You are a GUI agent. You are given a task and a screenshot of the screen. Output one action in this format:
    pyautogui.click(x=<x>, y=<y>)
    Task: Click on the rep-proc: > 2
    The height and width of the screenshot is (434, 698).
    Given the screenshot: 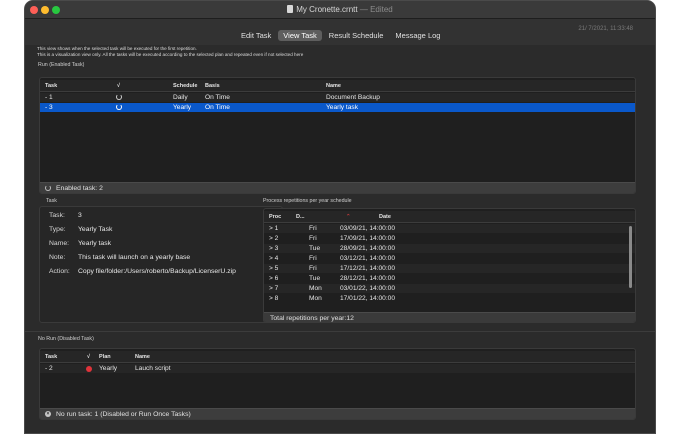 What is the action you would take?
    pyautogui.click(x=274, y=238)
    